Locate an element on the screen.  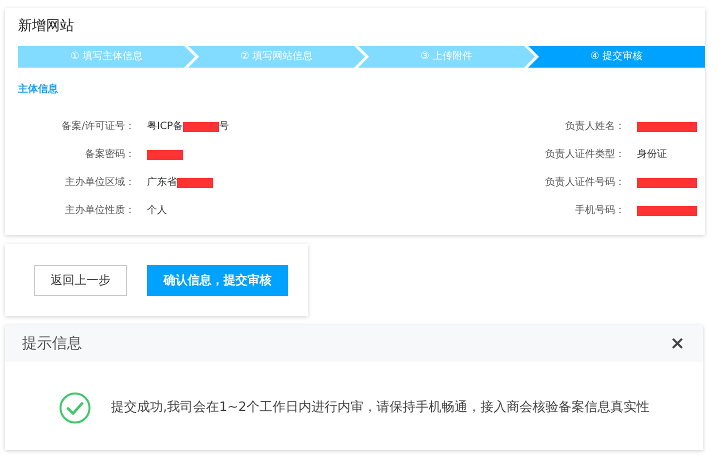
field-value: 个人 is located at coordinates (157, 211).